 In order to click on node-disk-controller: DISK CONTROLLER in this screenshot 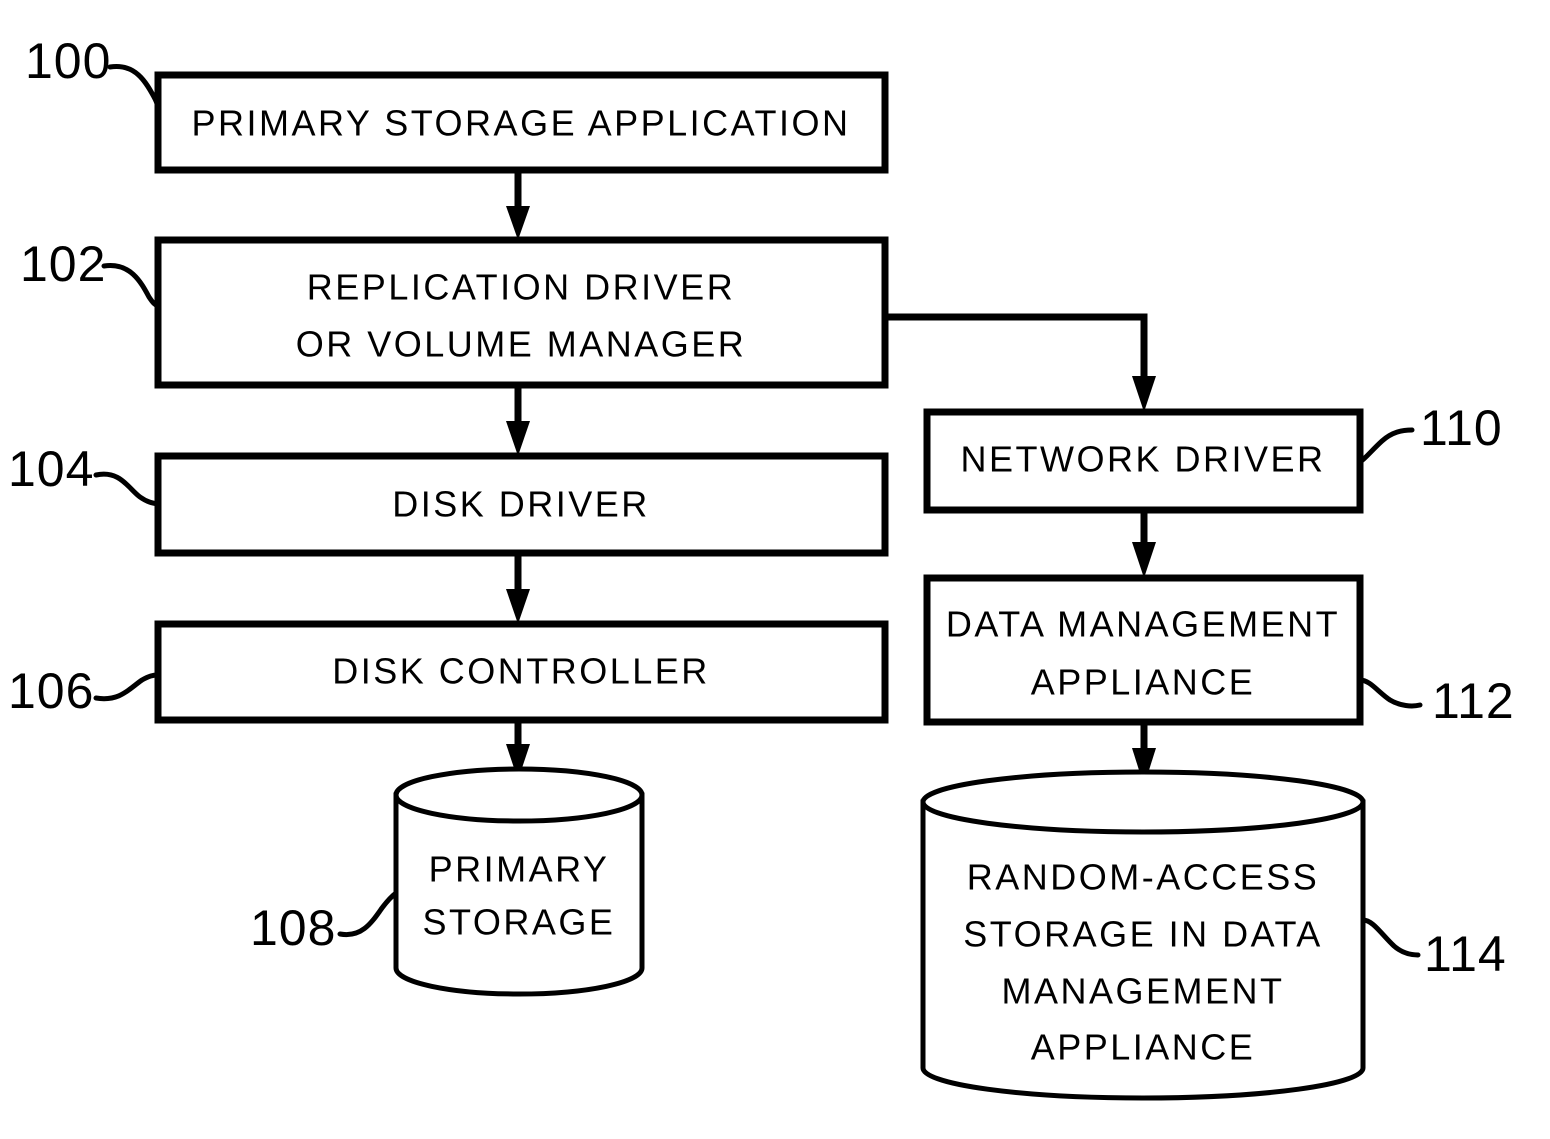, I will do `click(521, 672)`.